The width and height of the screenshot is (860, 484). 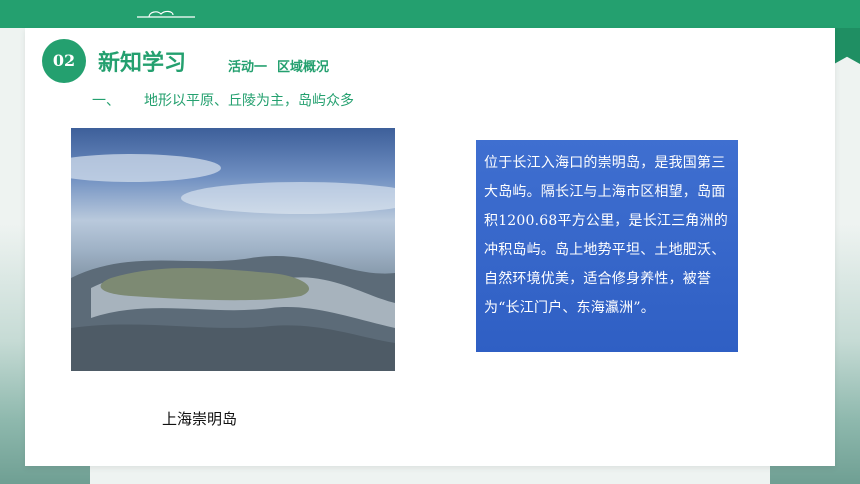 What do you see at coordinates (430, 14) in the screenshot?
I see `top-banner` at bounding box center [430, 14].